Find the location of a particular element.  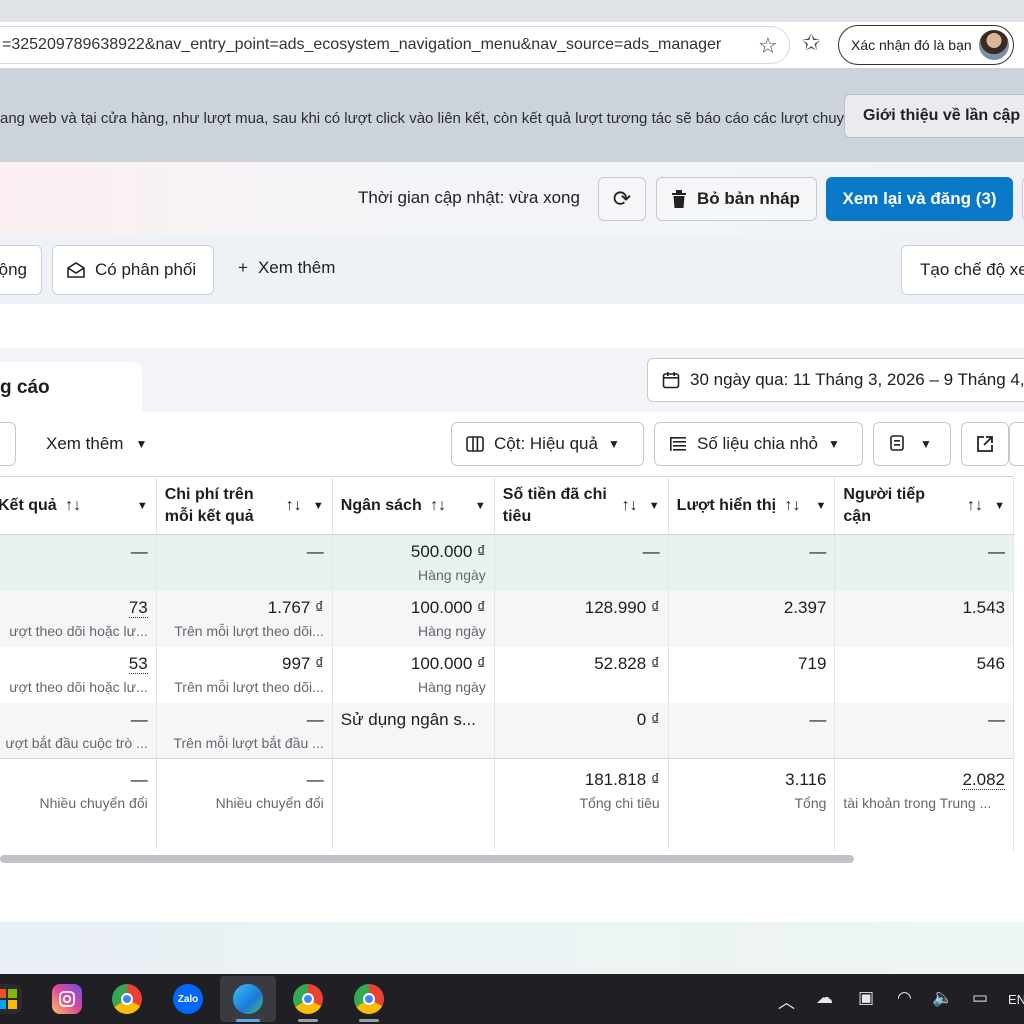

filter-chip-delivery: Có phân phối is located at coordinates (133, 270).